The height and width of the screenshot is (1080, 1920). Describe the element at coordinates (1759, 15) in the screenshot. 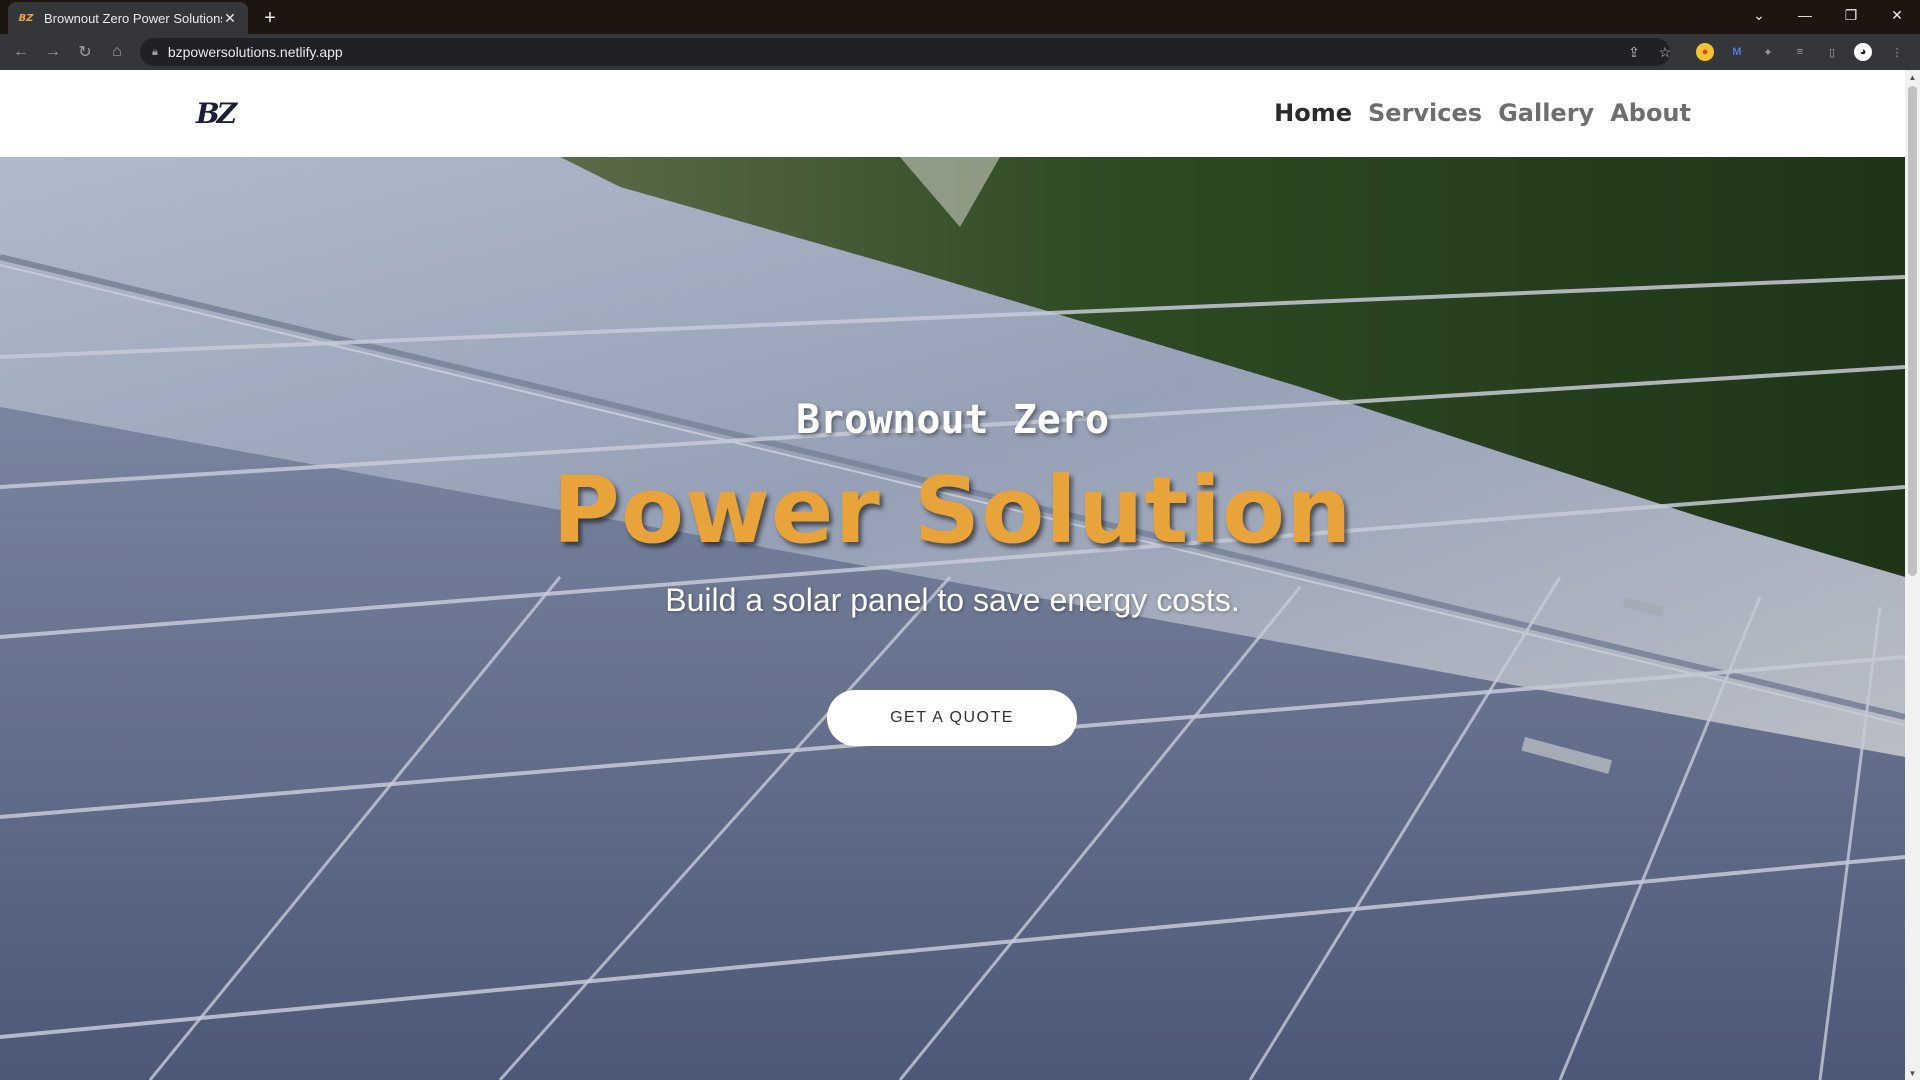

I see `tab-search-icon: ⌄` at that location.